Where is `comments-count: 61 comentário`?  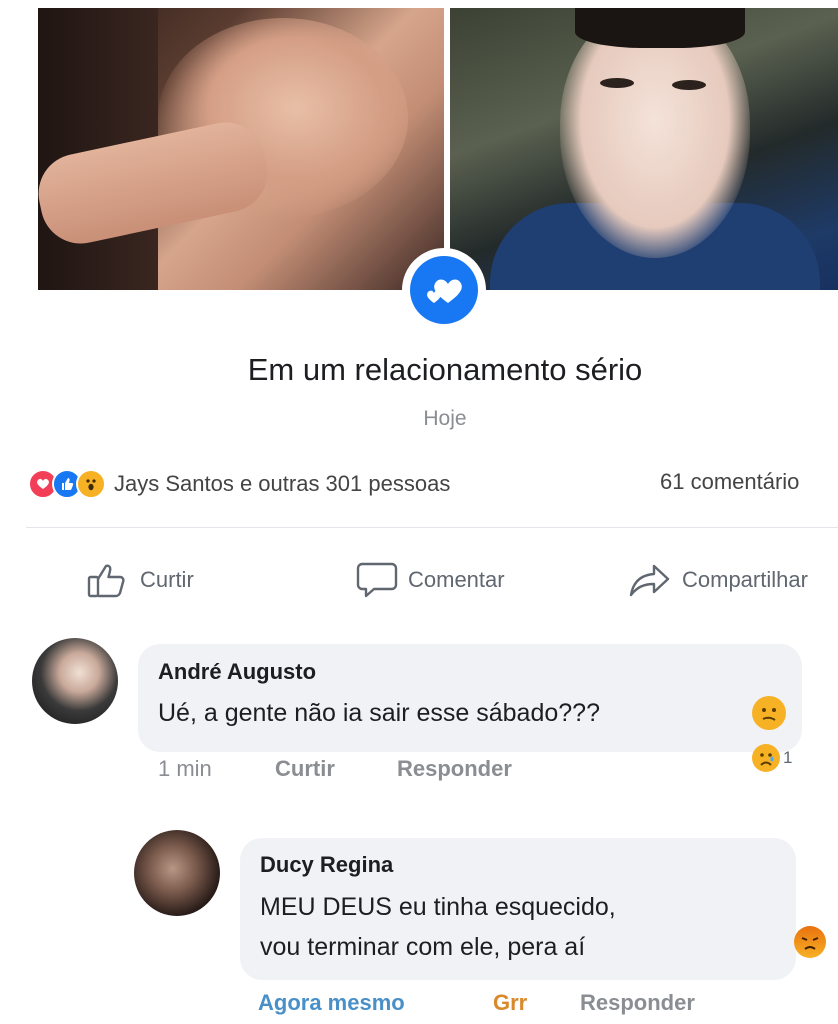
comments-count: 61 comentário is located at coordinates (729, 482).